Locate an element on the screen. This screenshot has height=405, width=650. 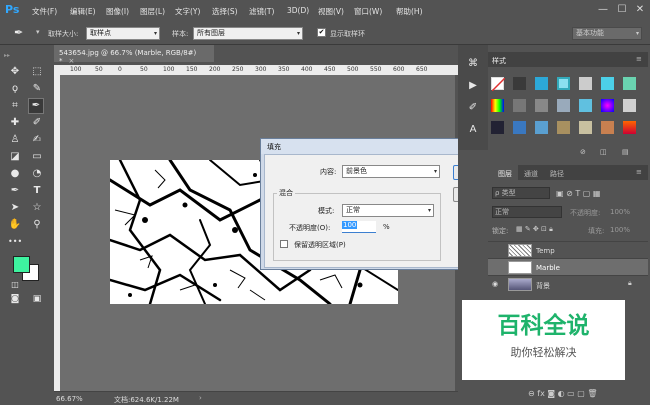
blur-tool-icon: ● is located at coordinates (15, 174).